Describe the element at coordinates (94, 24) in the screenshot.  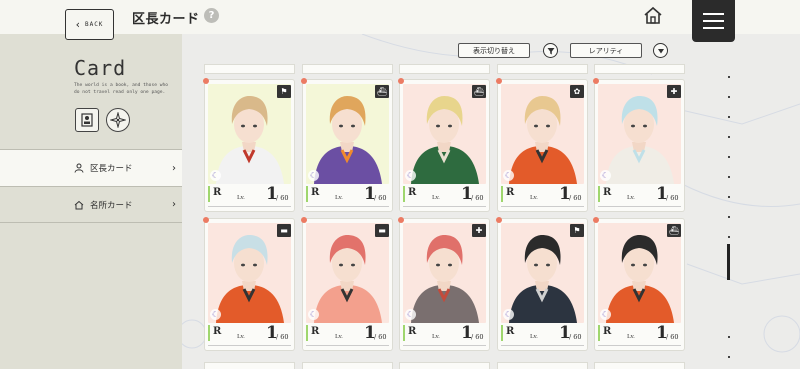
I see `back-label: BACK` at that location.